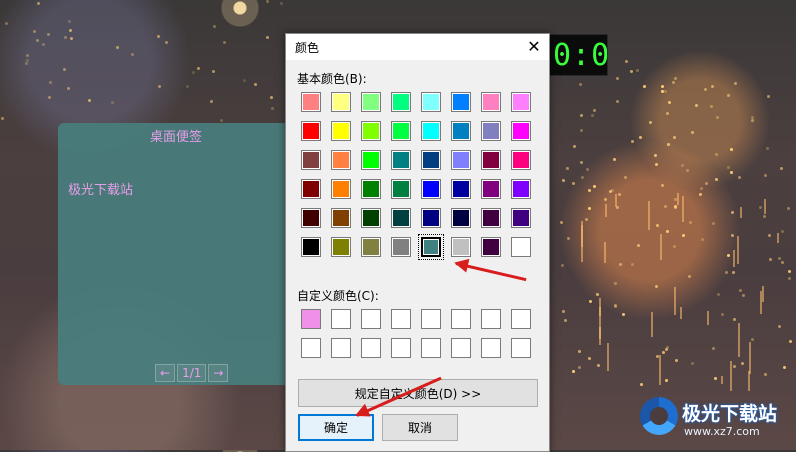 This screenshot has height=452, width=796. What do you see at coordinates (730, 414) in the screenshot?
I see `watermark-name: 极光下载站` at bounding box center [730, 414].